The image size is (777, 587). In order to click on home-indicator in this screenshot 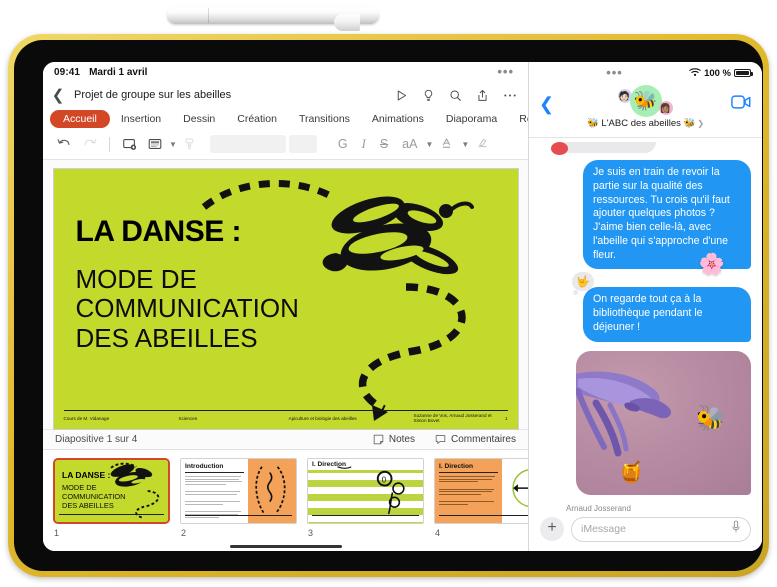, I will do `click(285, 546)`.